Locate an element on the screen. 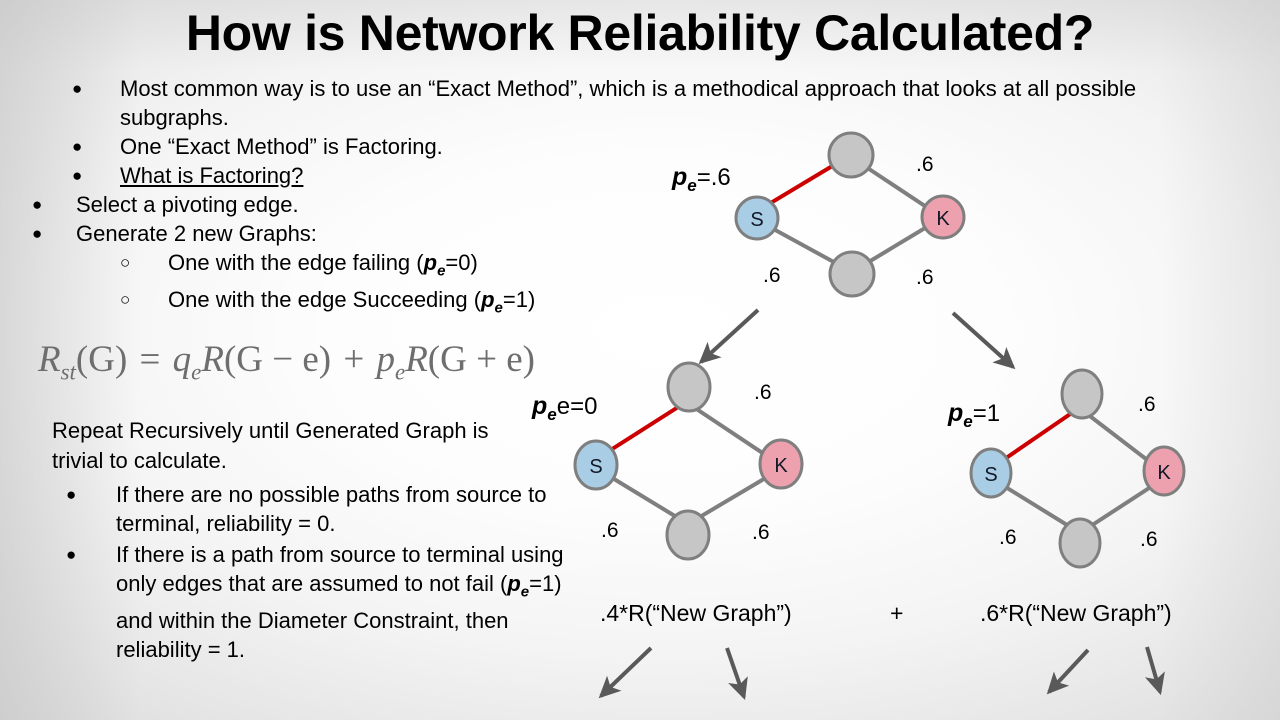  graph-fail-pe-label: pee=0 is located at coordinates (564, 408).